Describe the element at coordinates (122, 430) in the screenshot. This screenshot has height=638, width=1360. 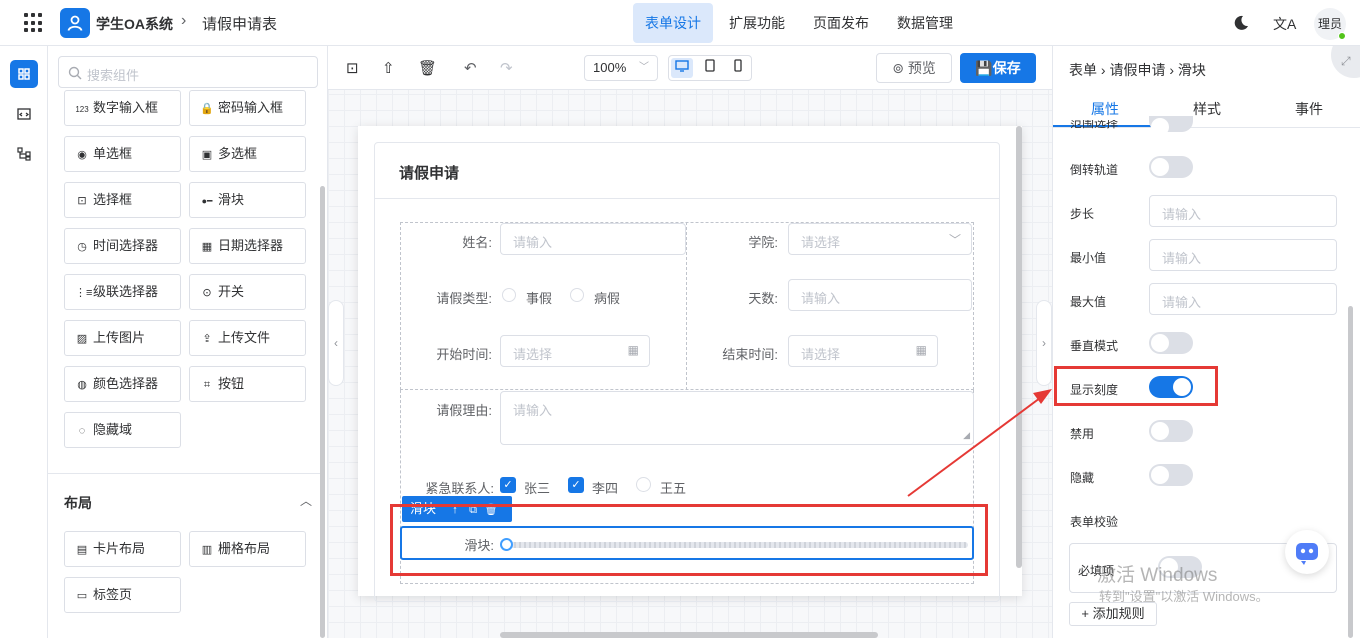
I see `comp-hidden-field: ◌ 隐藏域` at that location.